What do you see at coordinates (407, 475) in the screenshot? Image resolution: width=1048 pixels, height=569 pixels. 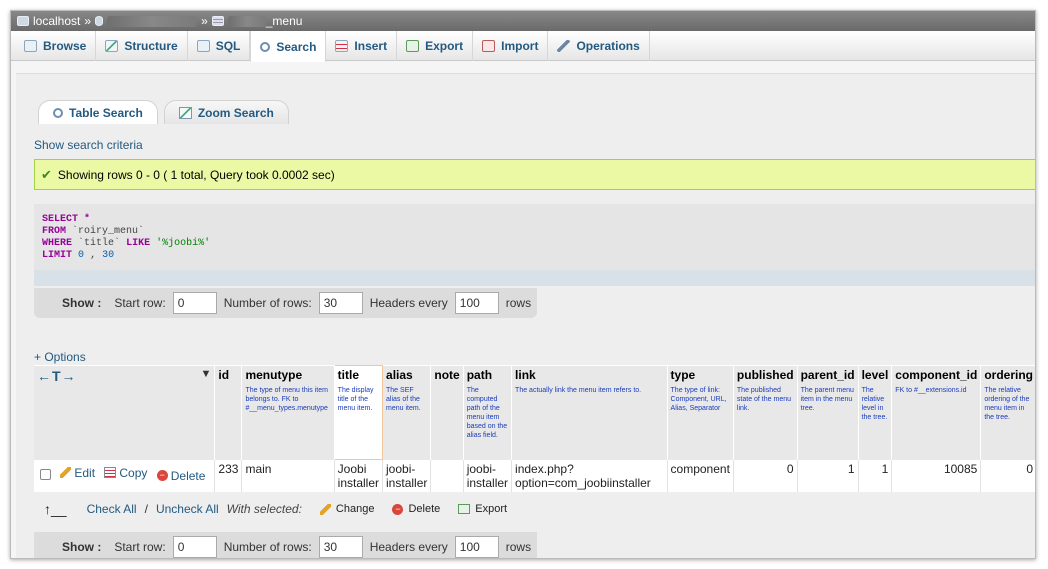 I see `cell-alias: joobi-installer` at bounding box center [407, 475].